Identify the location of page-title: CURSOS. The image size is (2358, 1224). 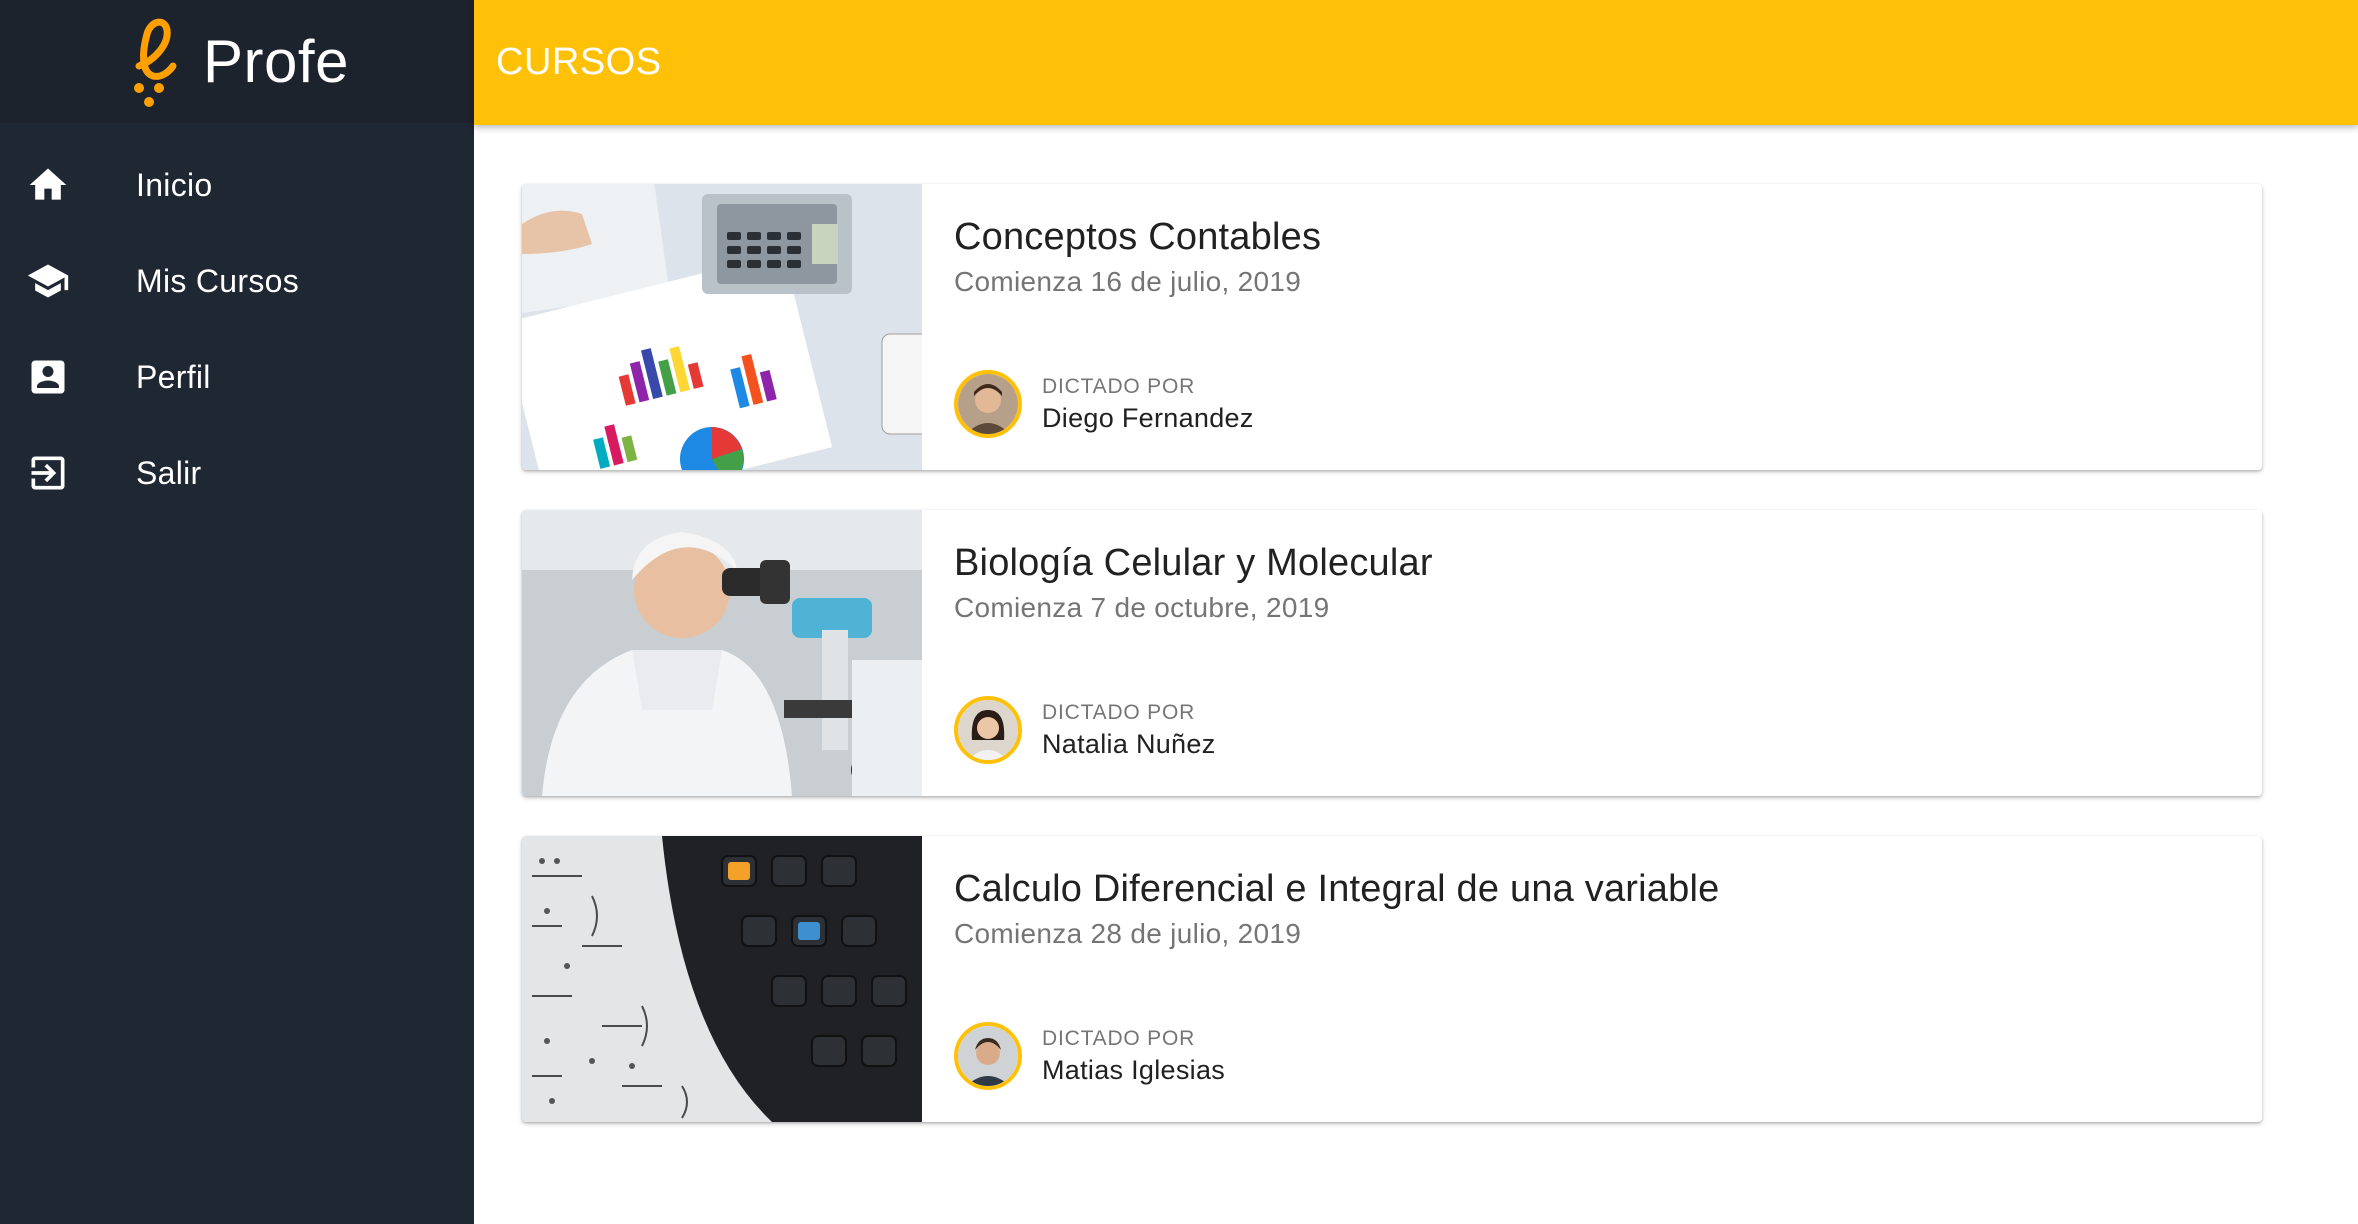
(579, 62).